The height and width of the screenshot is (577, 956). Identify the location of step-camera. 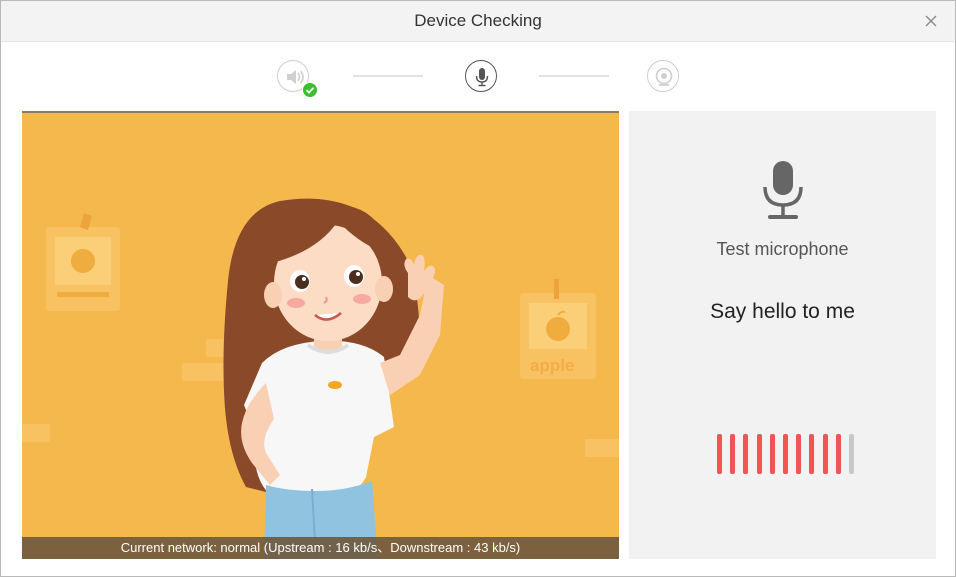
(663, 76).